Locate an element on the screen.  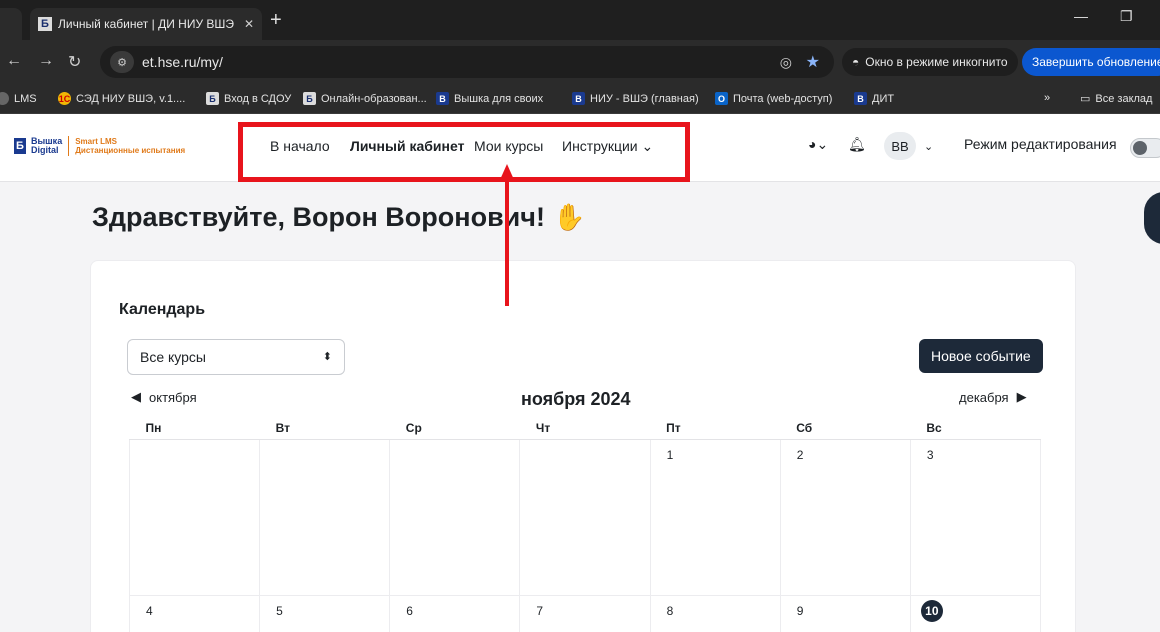
tab-title: Личный кабинет | ДИ НИУ ВШЭ is located at coordinates (146, 24).